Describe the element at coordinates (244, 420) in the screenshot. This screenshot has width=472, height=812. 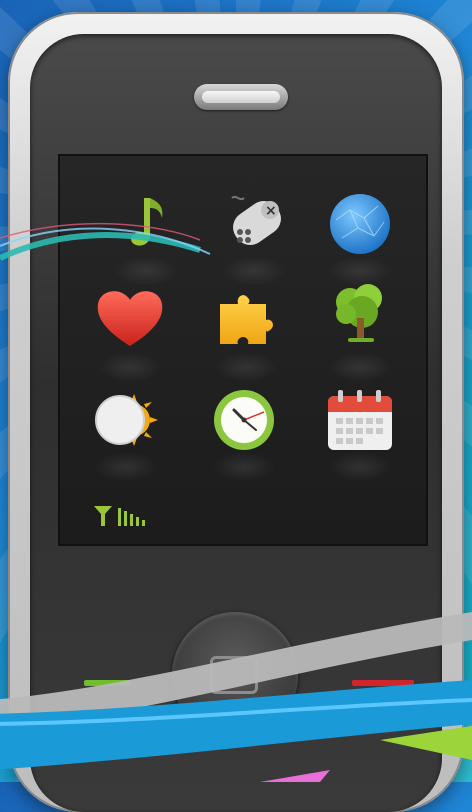
I see `clock-icon` at that location.